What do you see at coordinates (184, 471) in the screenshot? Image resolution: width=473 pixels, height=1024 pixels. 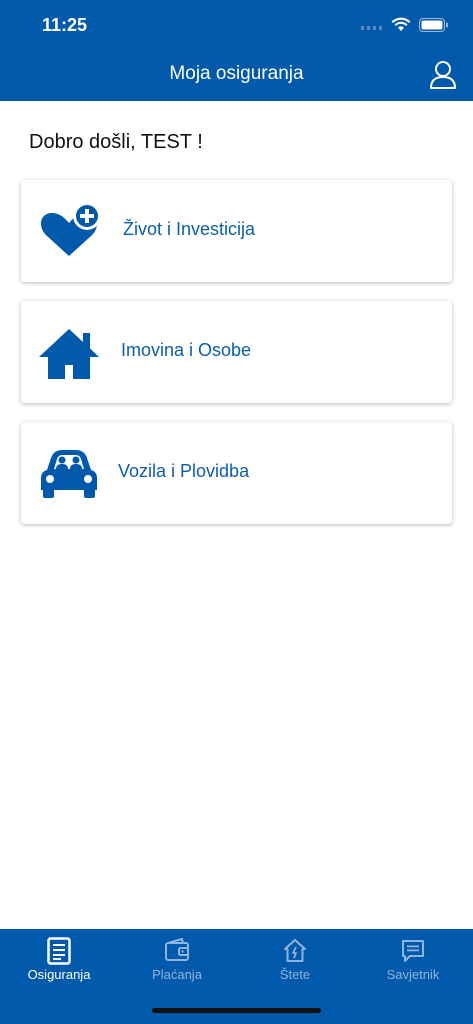 I see `category-label: Vozila i Plovidba` at bounding box center [184, 471].